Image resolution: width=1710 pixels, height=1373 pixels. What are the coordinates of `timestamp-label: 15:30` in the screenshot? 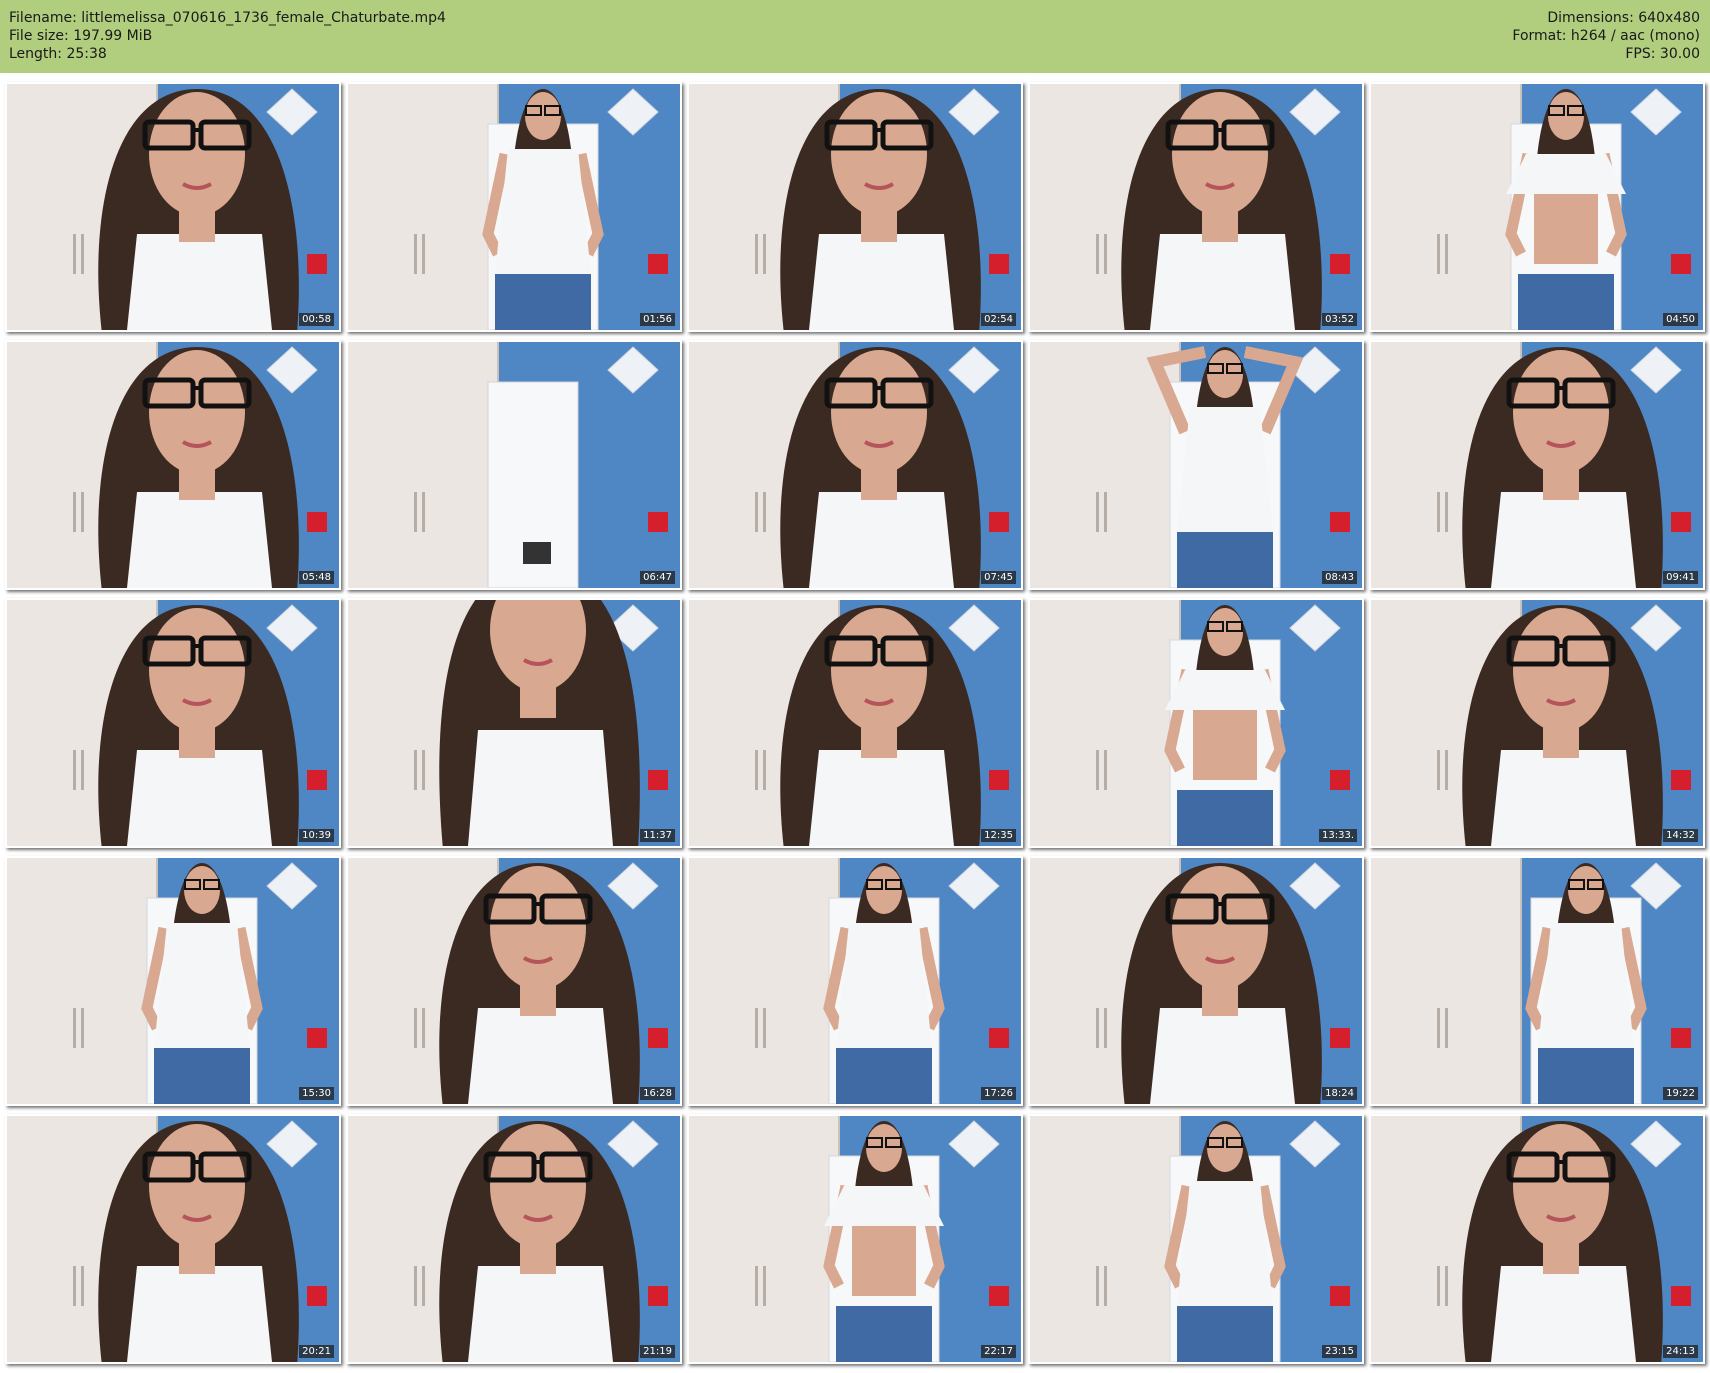 It's located at (316, 1093).